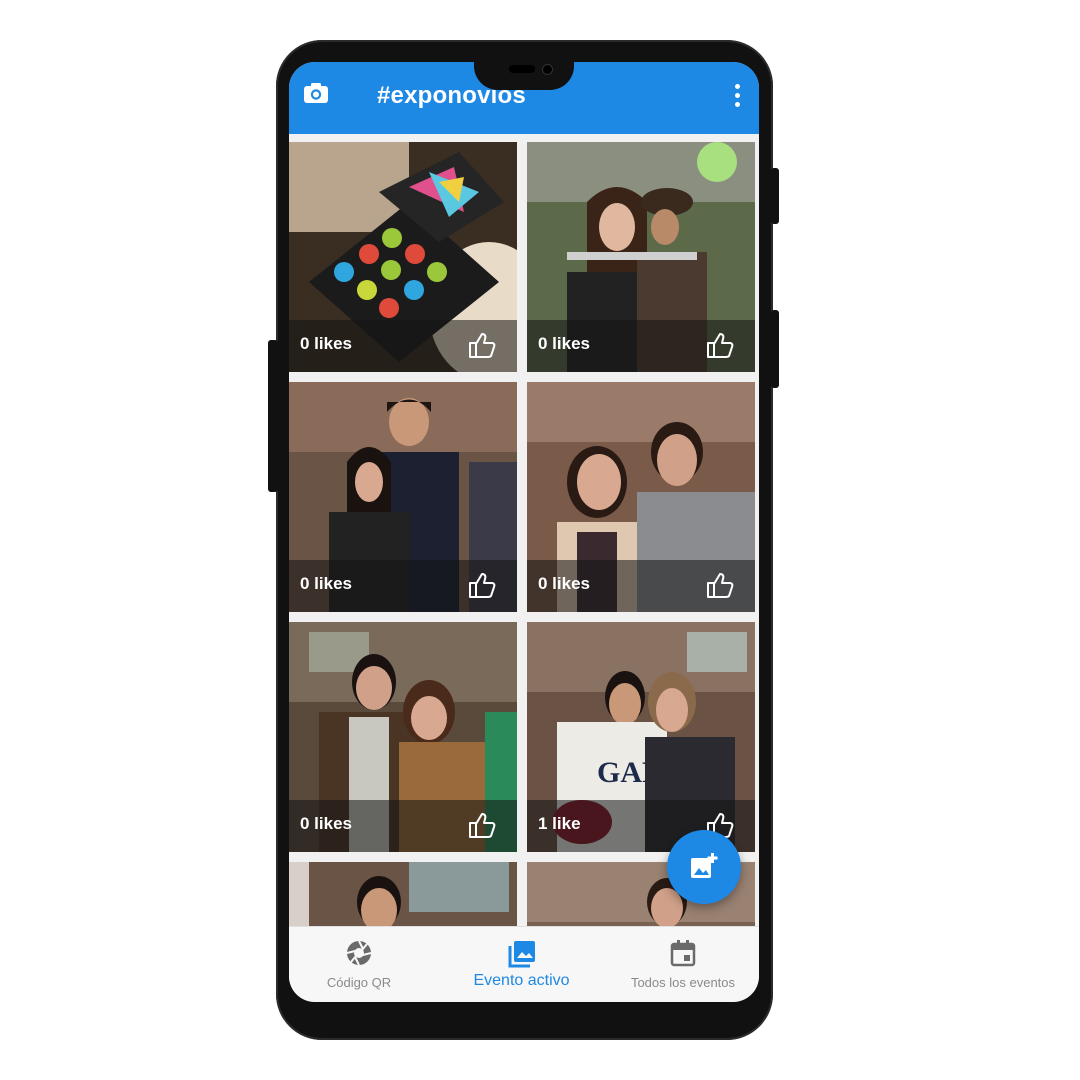 This screenshot has width=1080, height=1080. I want to click on aperture-icon, so click(359, 953).